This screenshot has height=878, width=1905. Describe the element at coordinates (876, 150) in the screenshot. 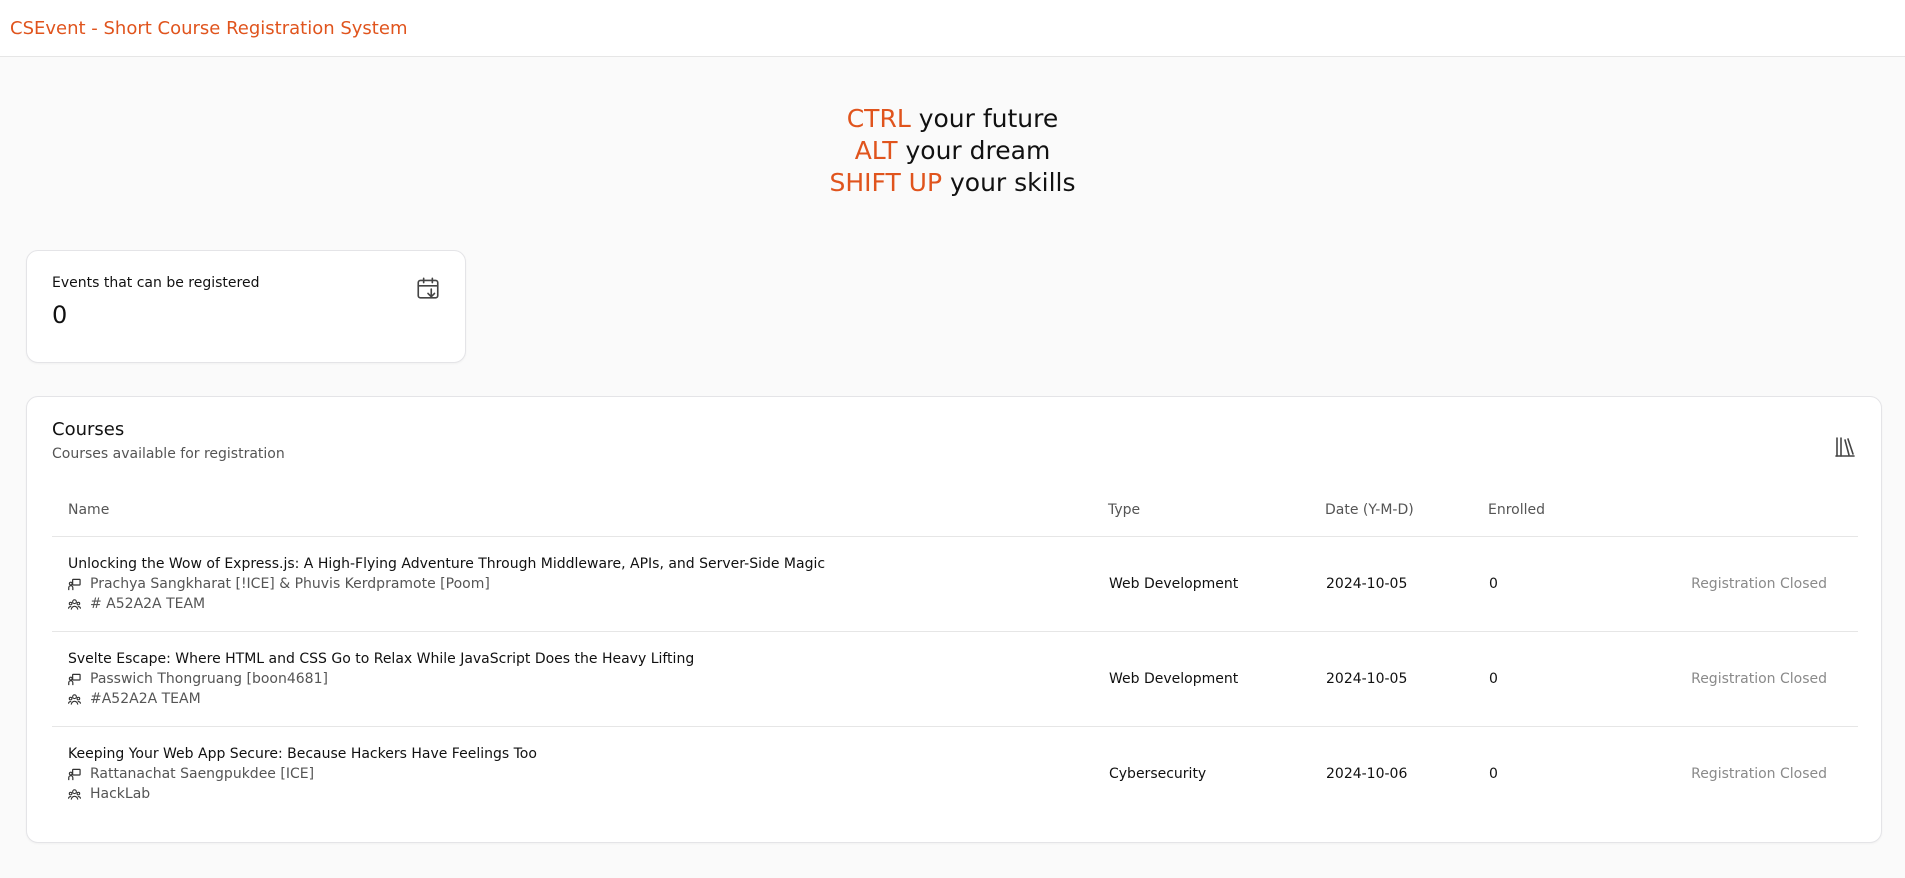

I see `tagline-accent: ALT` at that location.